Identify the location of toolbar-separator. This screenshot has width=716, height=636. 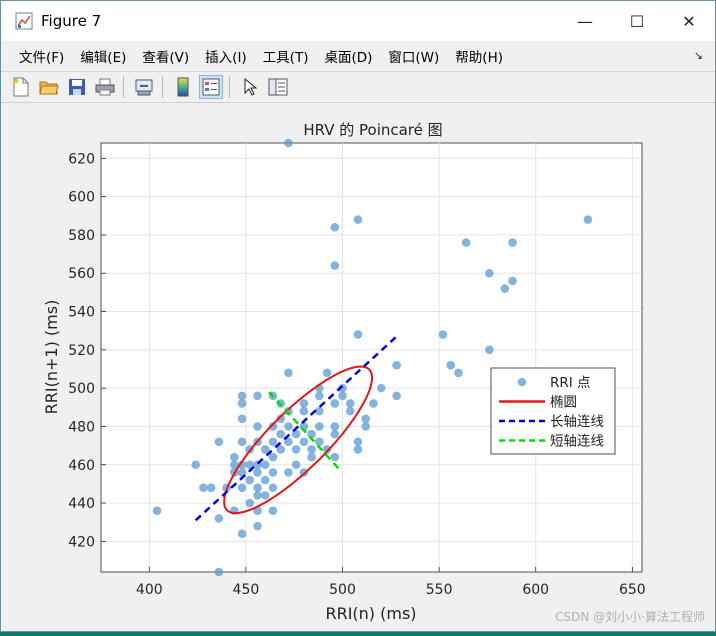
(229, 87).